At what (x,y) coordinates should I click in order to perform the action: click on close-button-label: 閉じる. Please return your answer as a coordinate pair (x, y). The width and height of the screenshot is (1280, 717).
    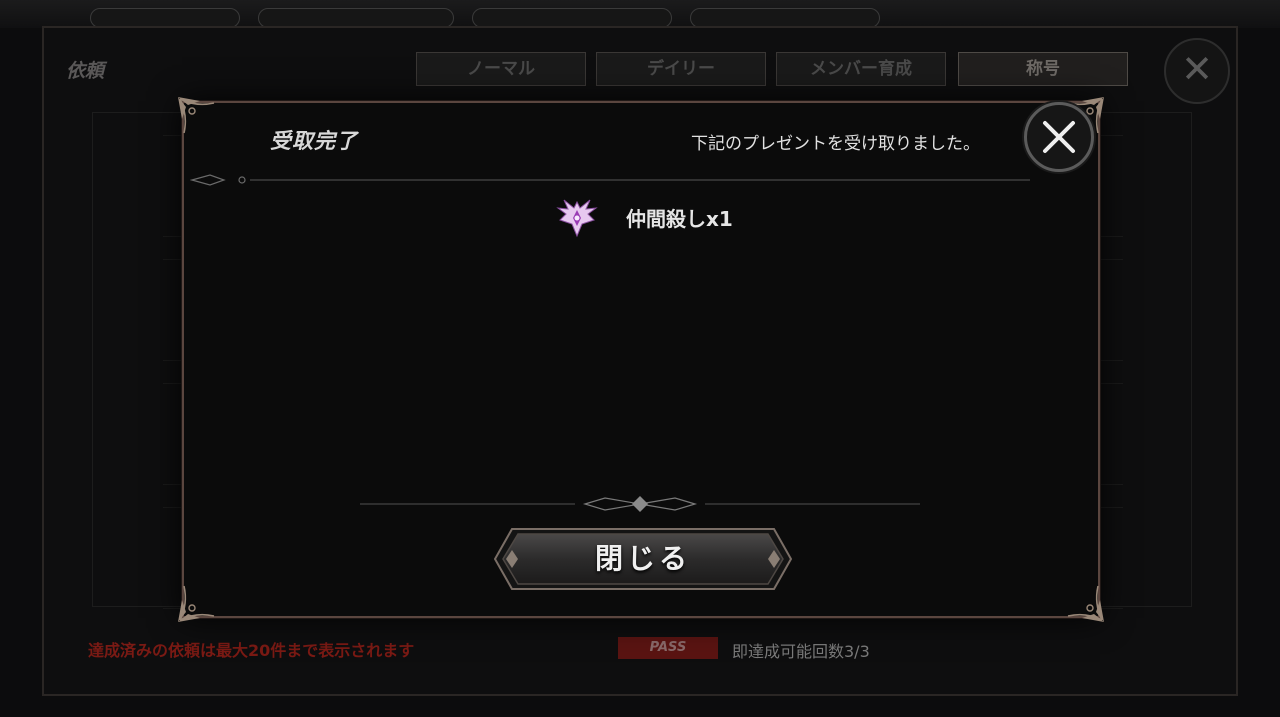
    Looking at the image, I should click on (642, 558).